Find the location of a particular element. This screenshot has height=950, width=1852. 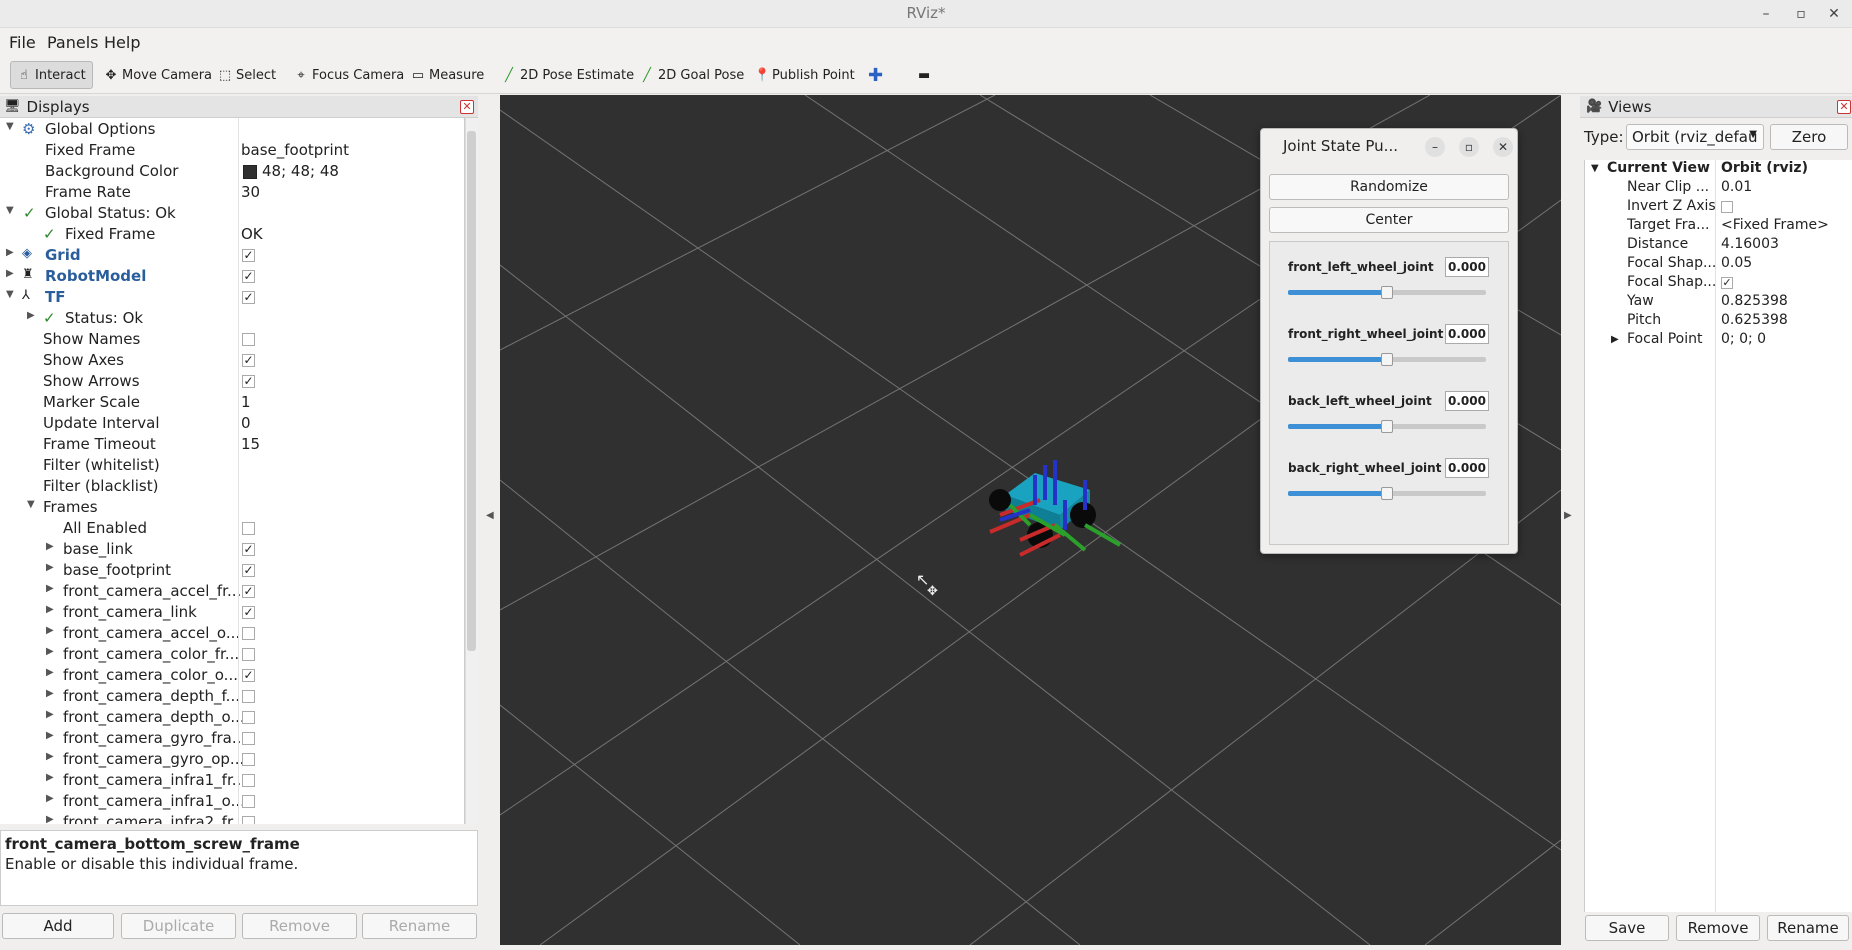

row-value: 15 is located at coordinates (250, 444).